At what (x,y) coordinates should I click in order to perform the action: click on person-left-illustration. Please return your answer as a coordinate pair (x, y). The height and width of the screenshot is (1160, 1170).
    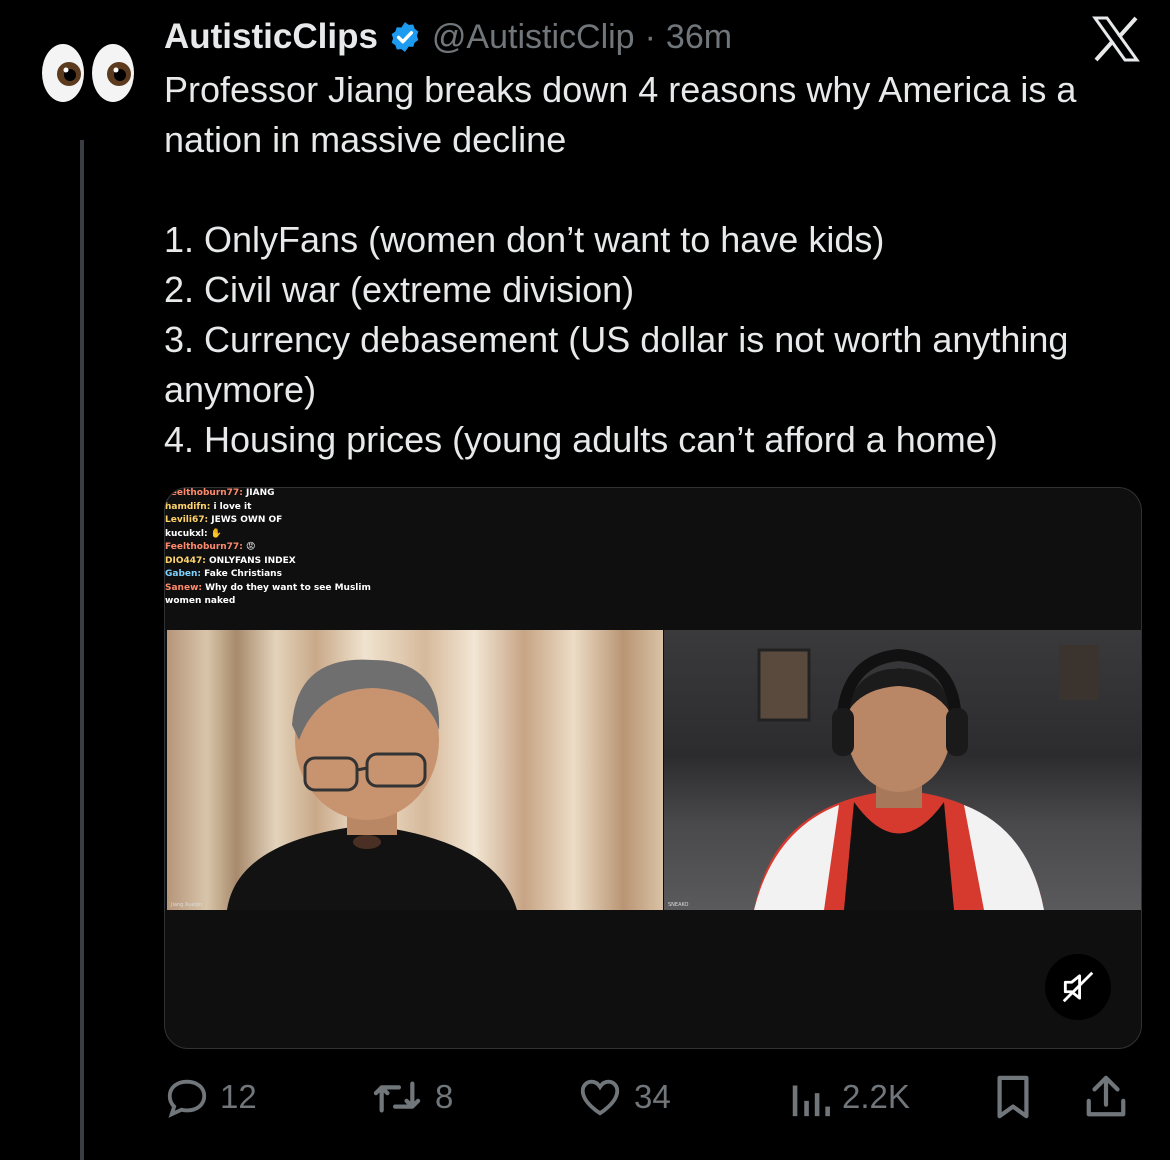
    Looking at the image, I should click on (372, 784).